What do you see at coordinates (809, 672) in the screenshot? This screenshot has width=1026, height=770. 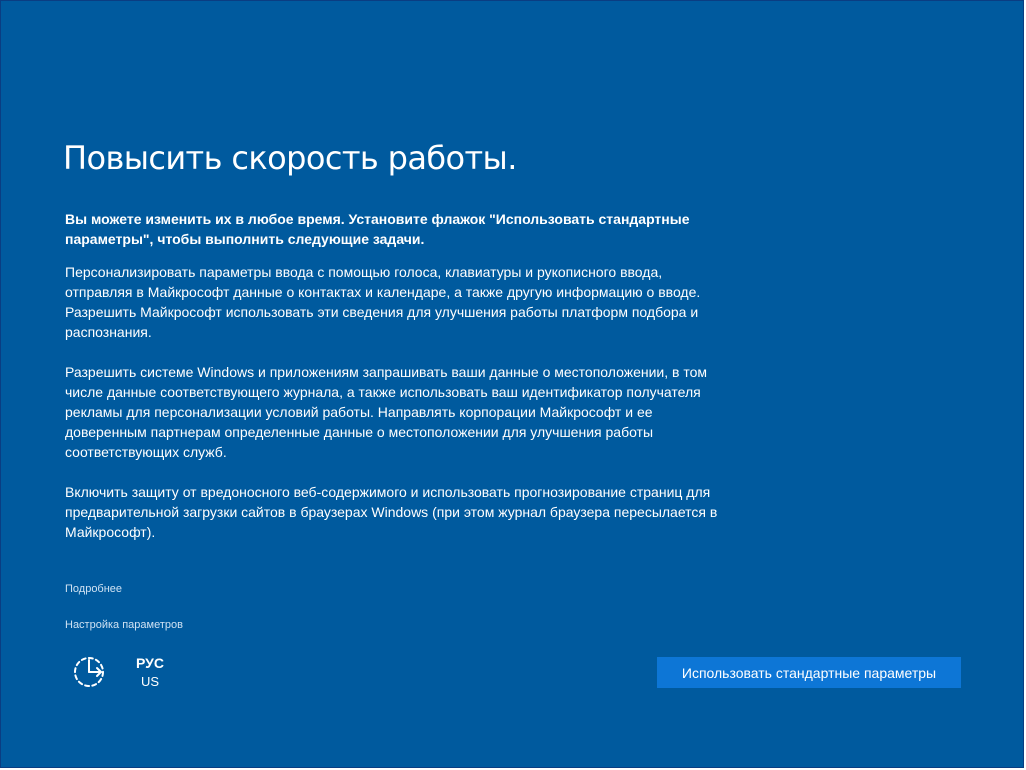 I see `use-express-settings-button: Использовать стандартные параметры` at bounding box center [809, 672].